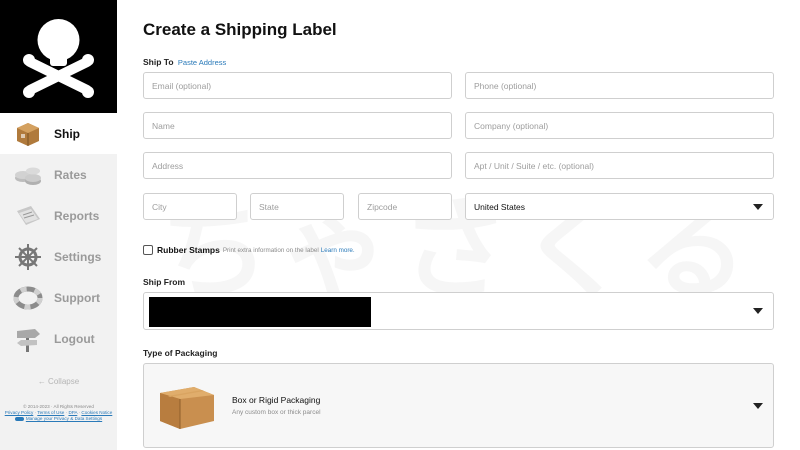 The height and width of the screenshot is (450, 800). Describe the element at coordinates (202, 62) in the screenshot. I see `paste-address-link: Paste Address` at that location.